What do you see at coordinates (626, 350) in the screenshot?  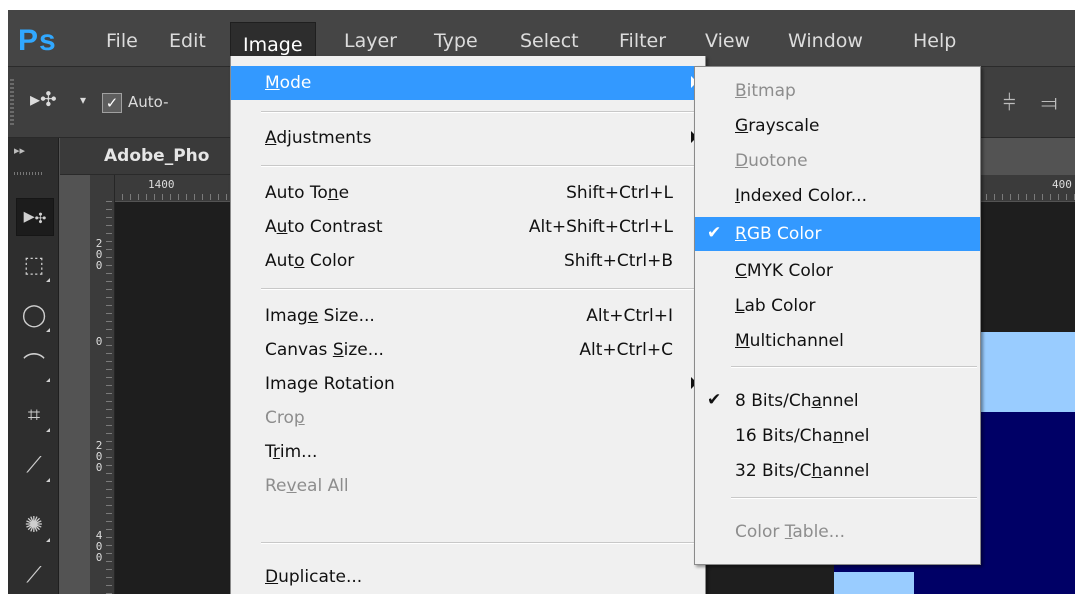 I see `shortcut-label: Alt+Ctrl+C` at bounding box center [626, 350].